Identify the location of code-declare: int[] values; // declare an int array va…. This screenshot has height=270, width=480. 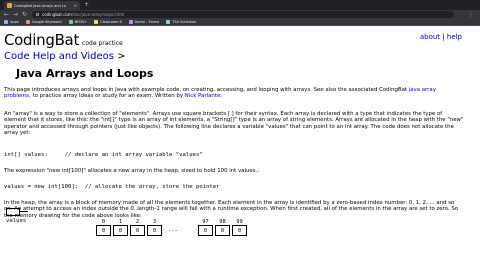
(103, 155).